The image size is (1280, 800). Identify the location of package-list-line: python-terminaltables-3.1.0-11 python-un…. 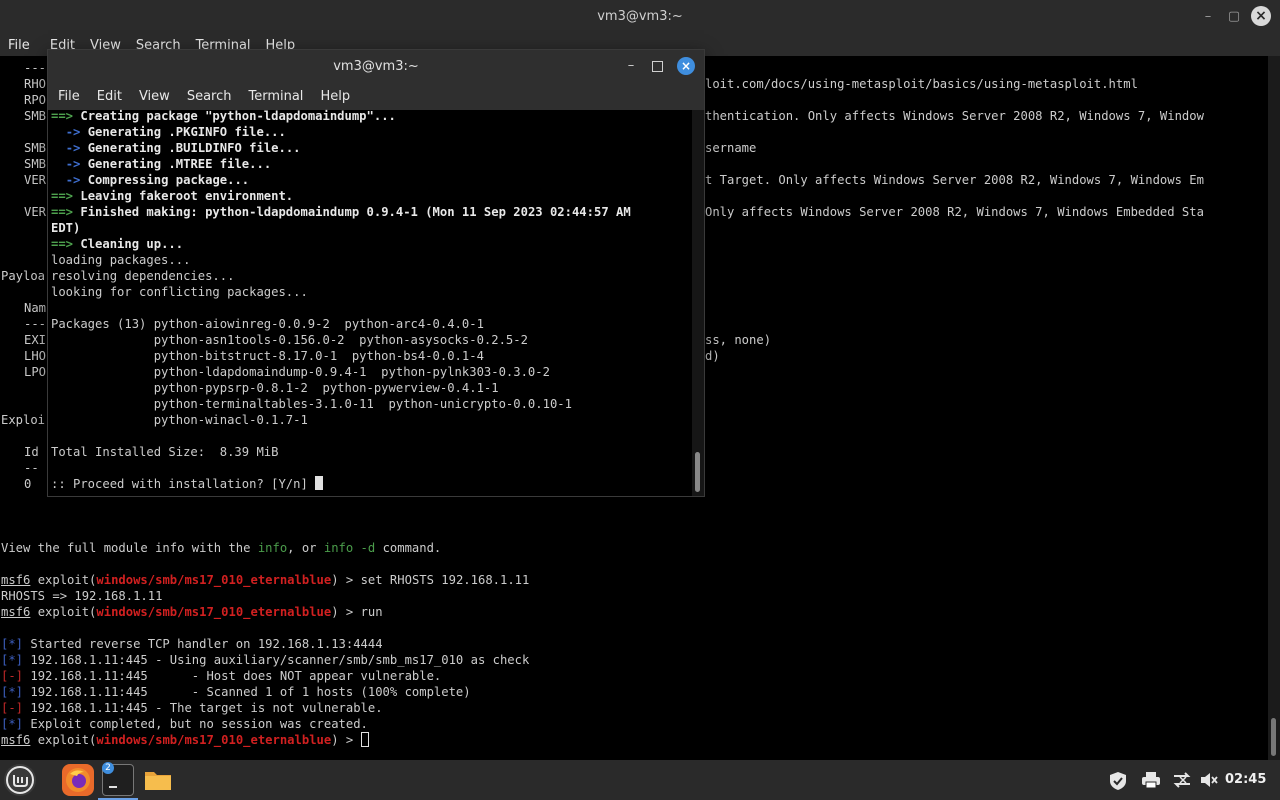
(311, 404).